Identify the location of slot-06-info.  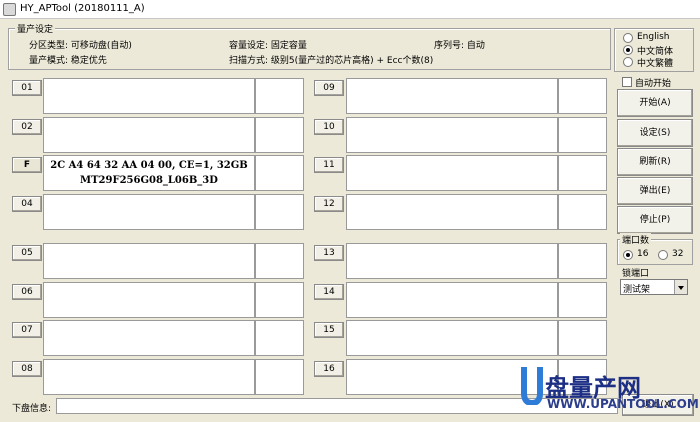
(149, 300).